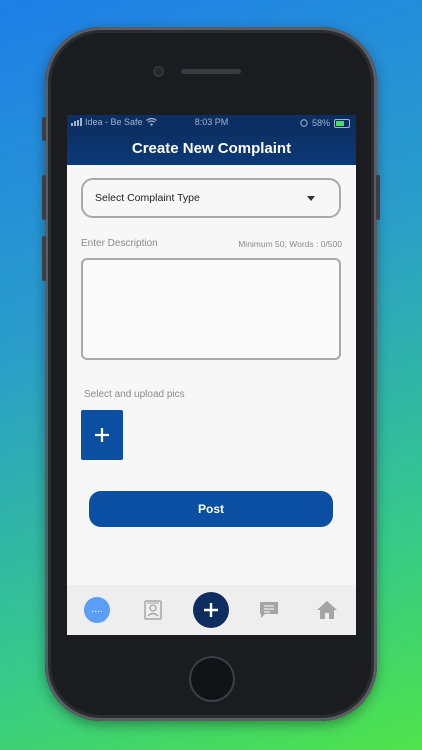  Describe the element at coordinates (211, 509) in the screenshot. I see `post-button: Post` at that location.